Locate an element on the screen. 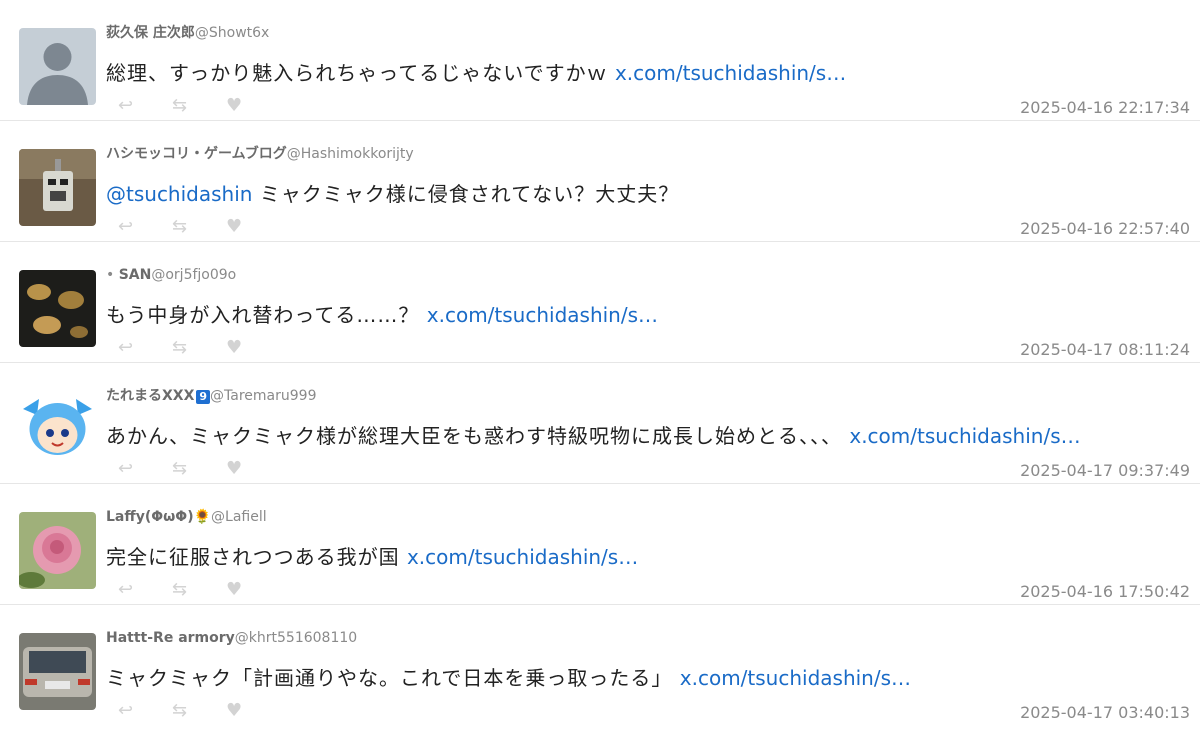  timestamp: 2025-04-17 08:11:24 is located at coordinates (1105, 349).